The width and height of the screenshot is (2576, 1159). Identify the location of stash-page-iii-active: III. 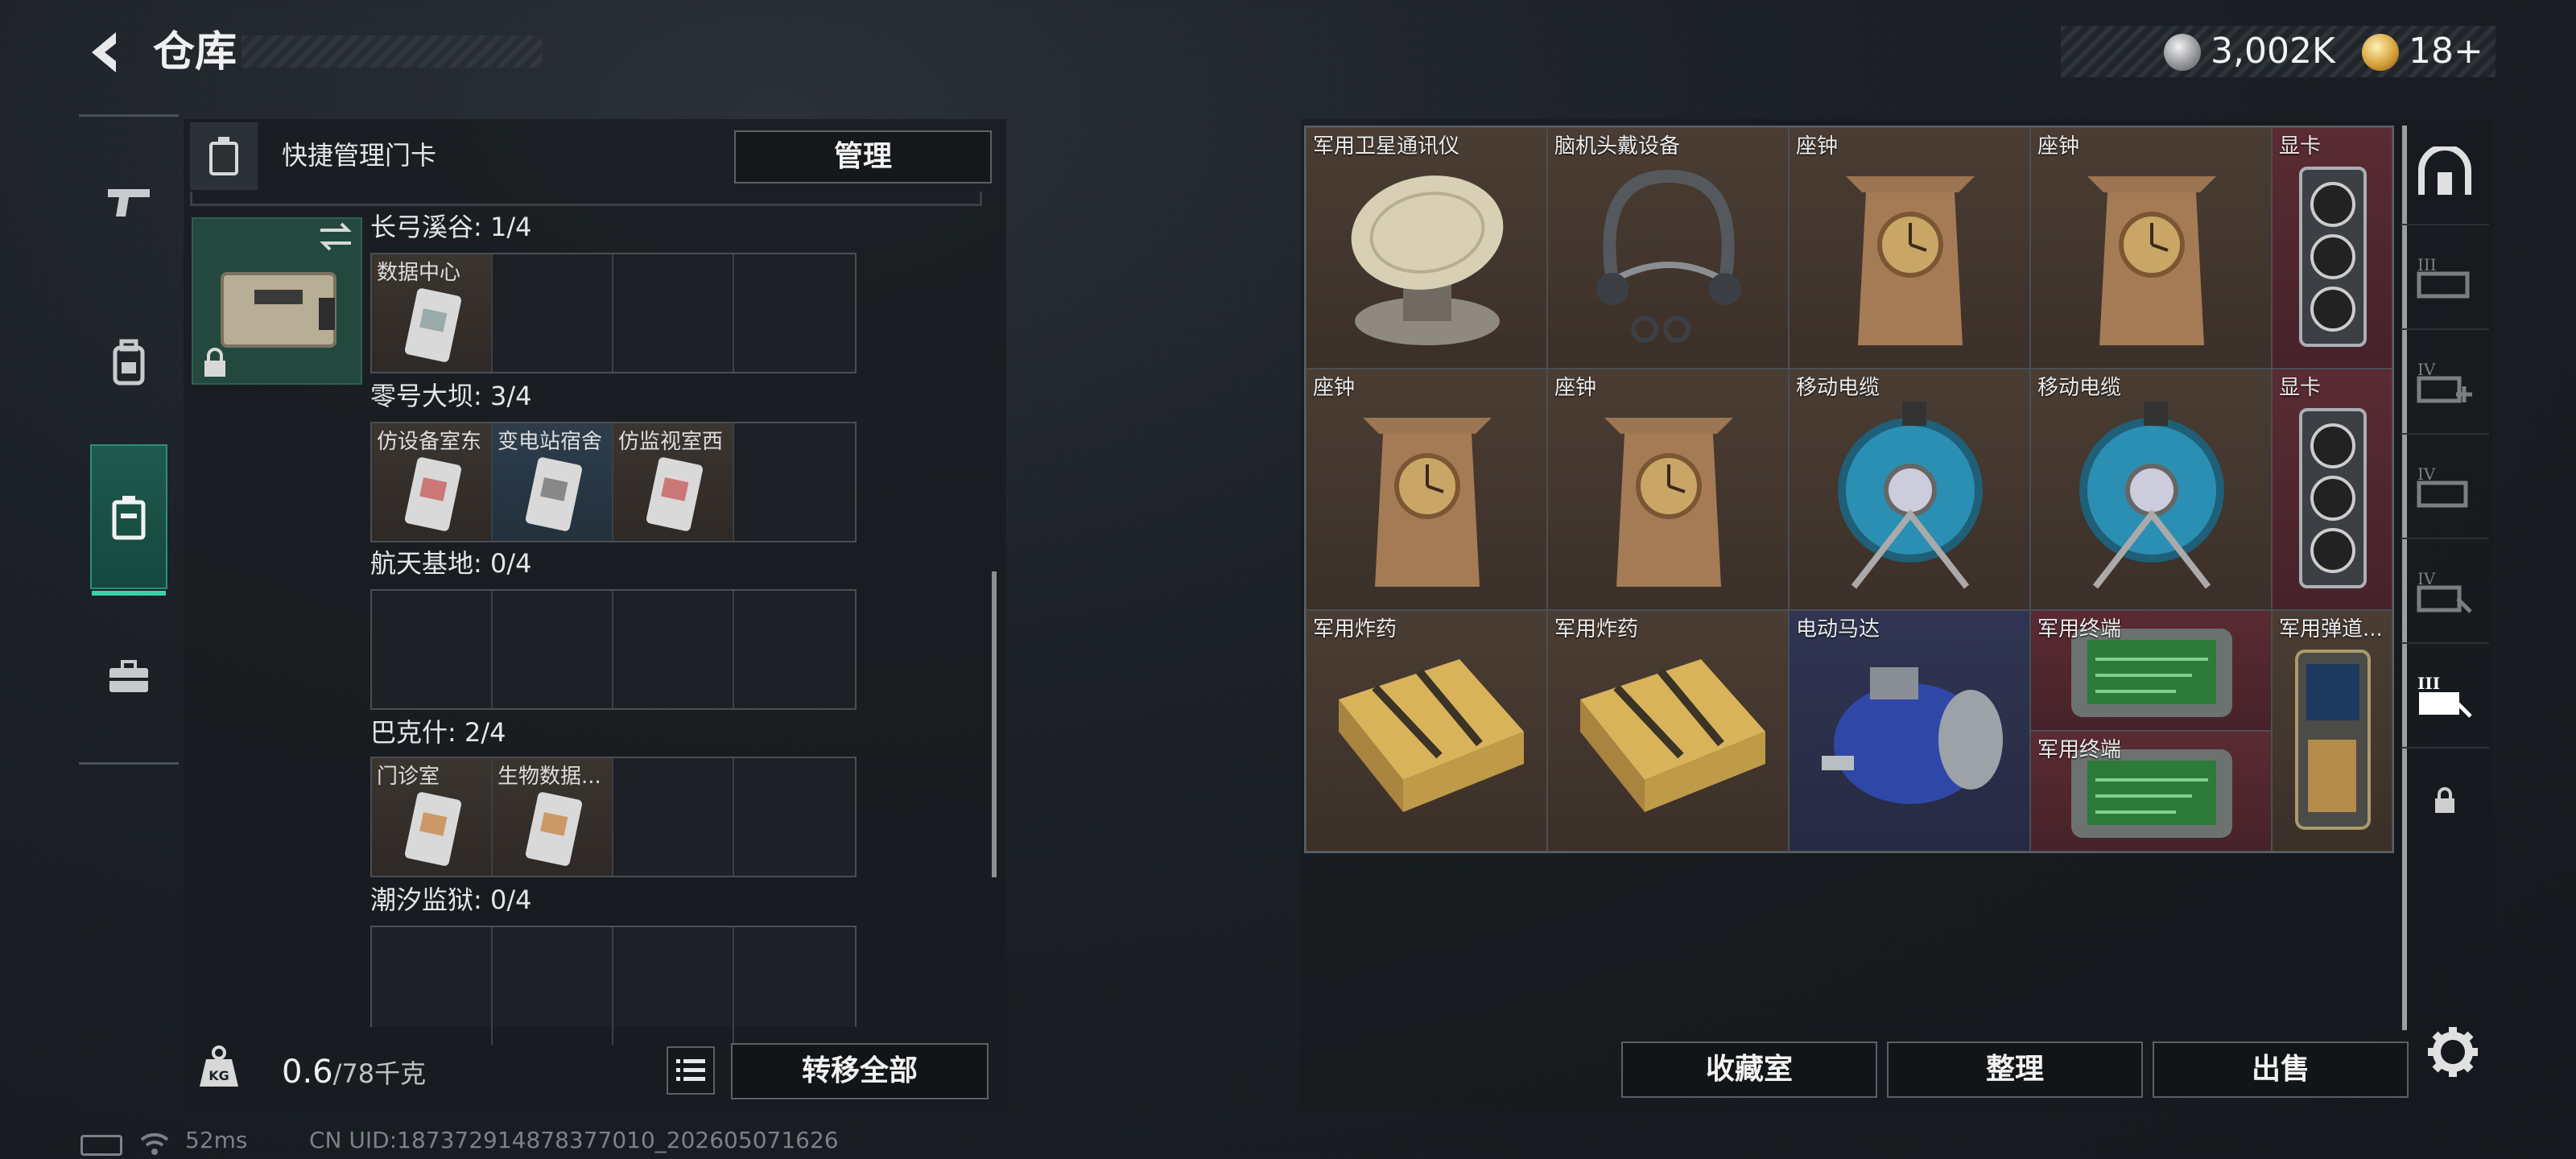
(2445, 696).